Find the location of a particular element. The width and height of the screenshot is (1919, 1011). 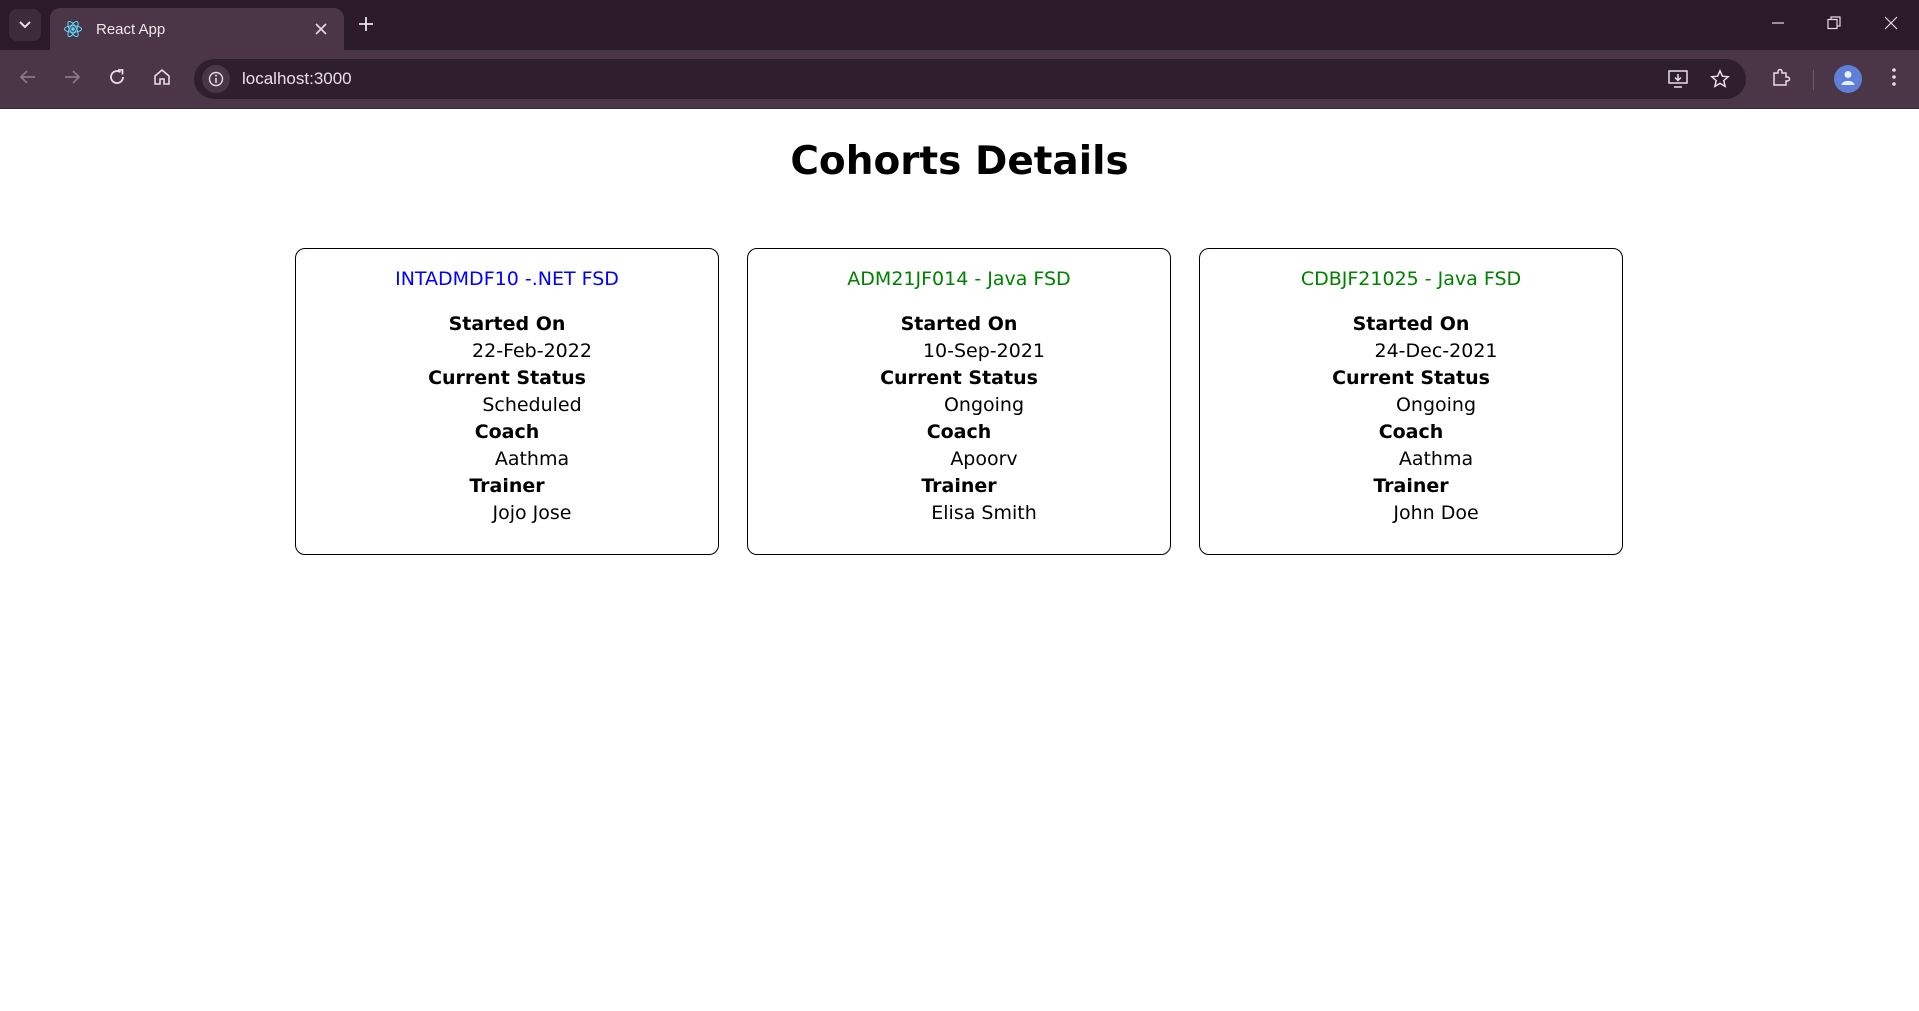

tab-search-button is located at coordinates (25, 25).